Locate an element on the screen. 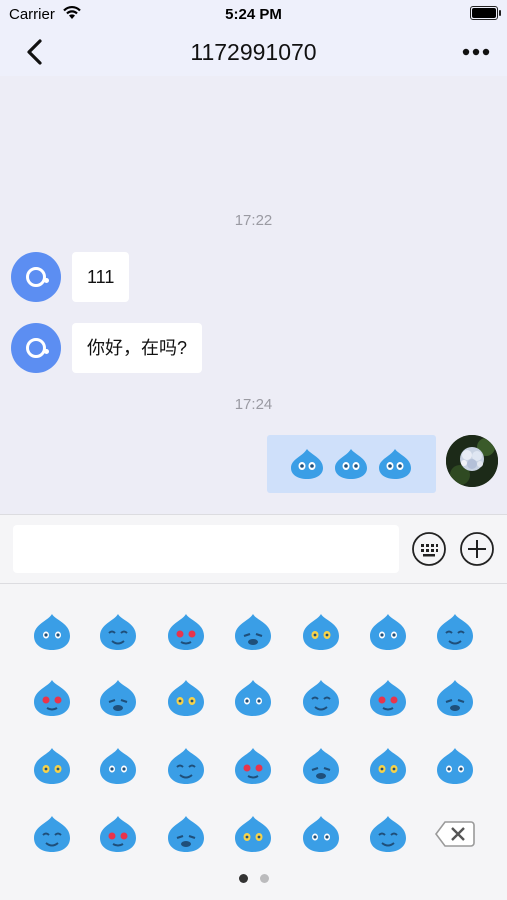 This screenshot has width=507, height=900. message-input is located at coordinates (206, 549).